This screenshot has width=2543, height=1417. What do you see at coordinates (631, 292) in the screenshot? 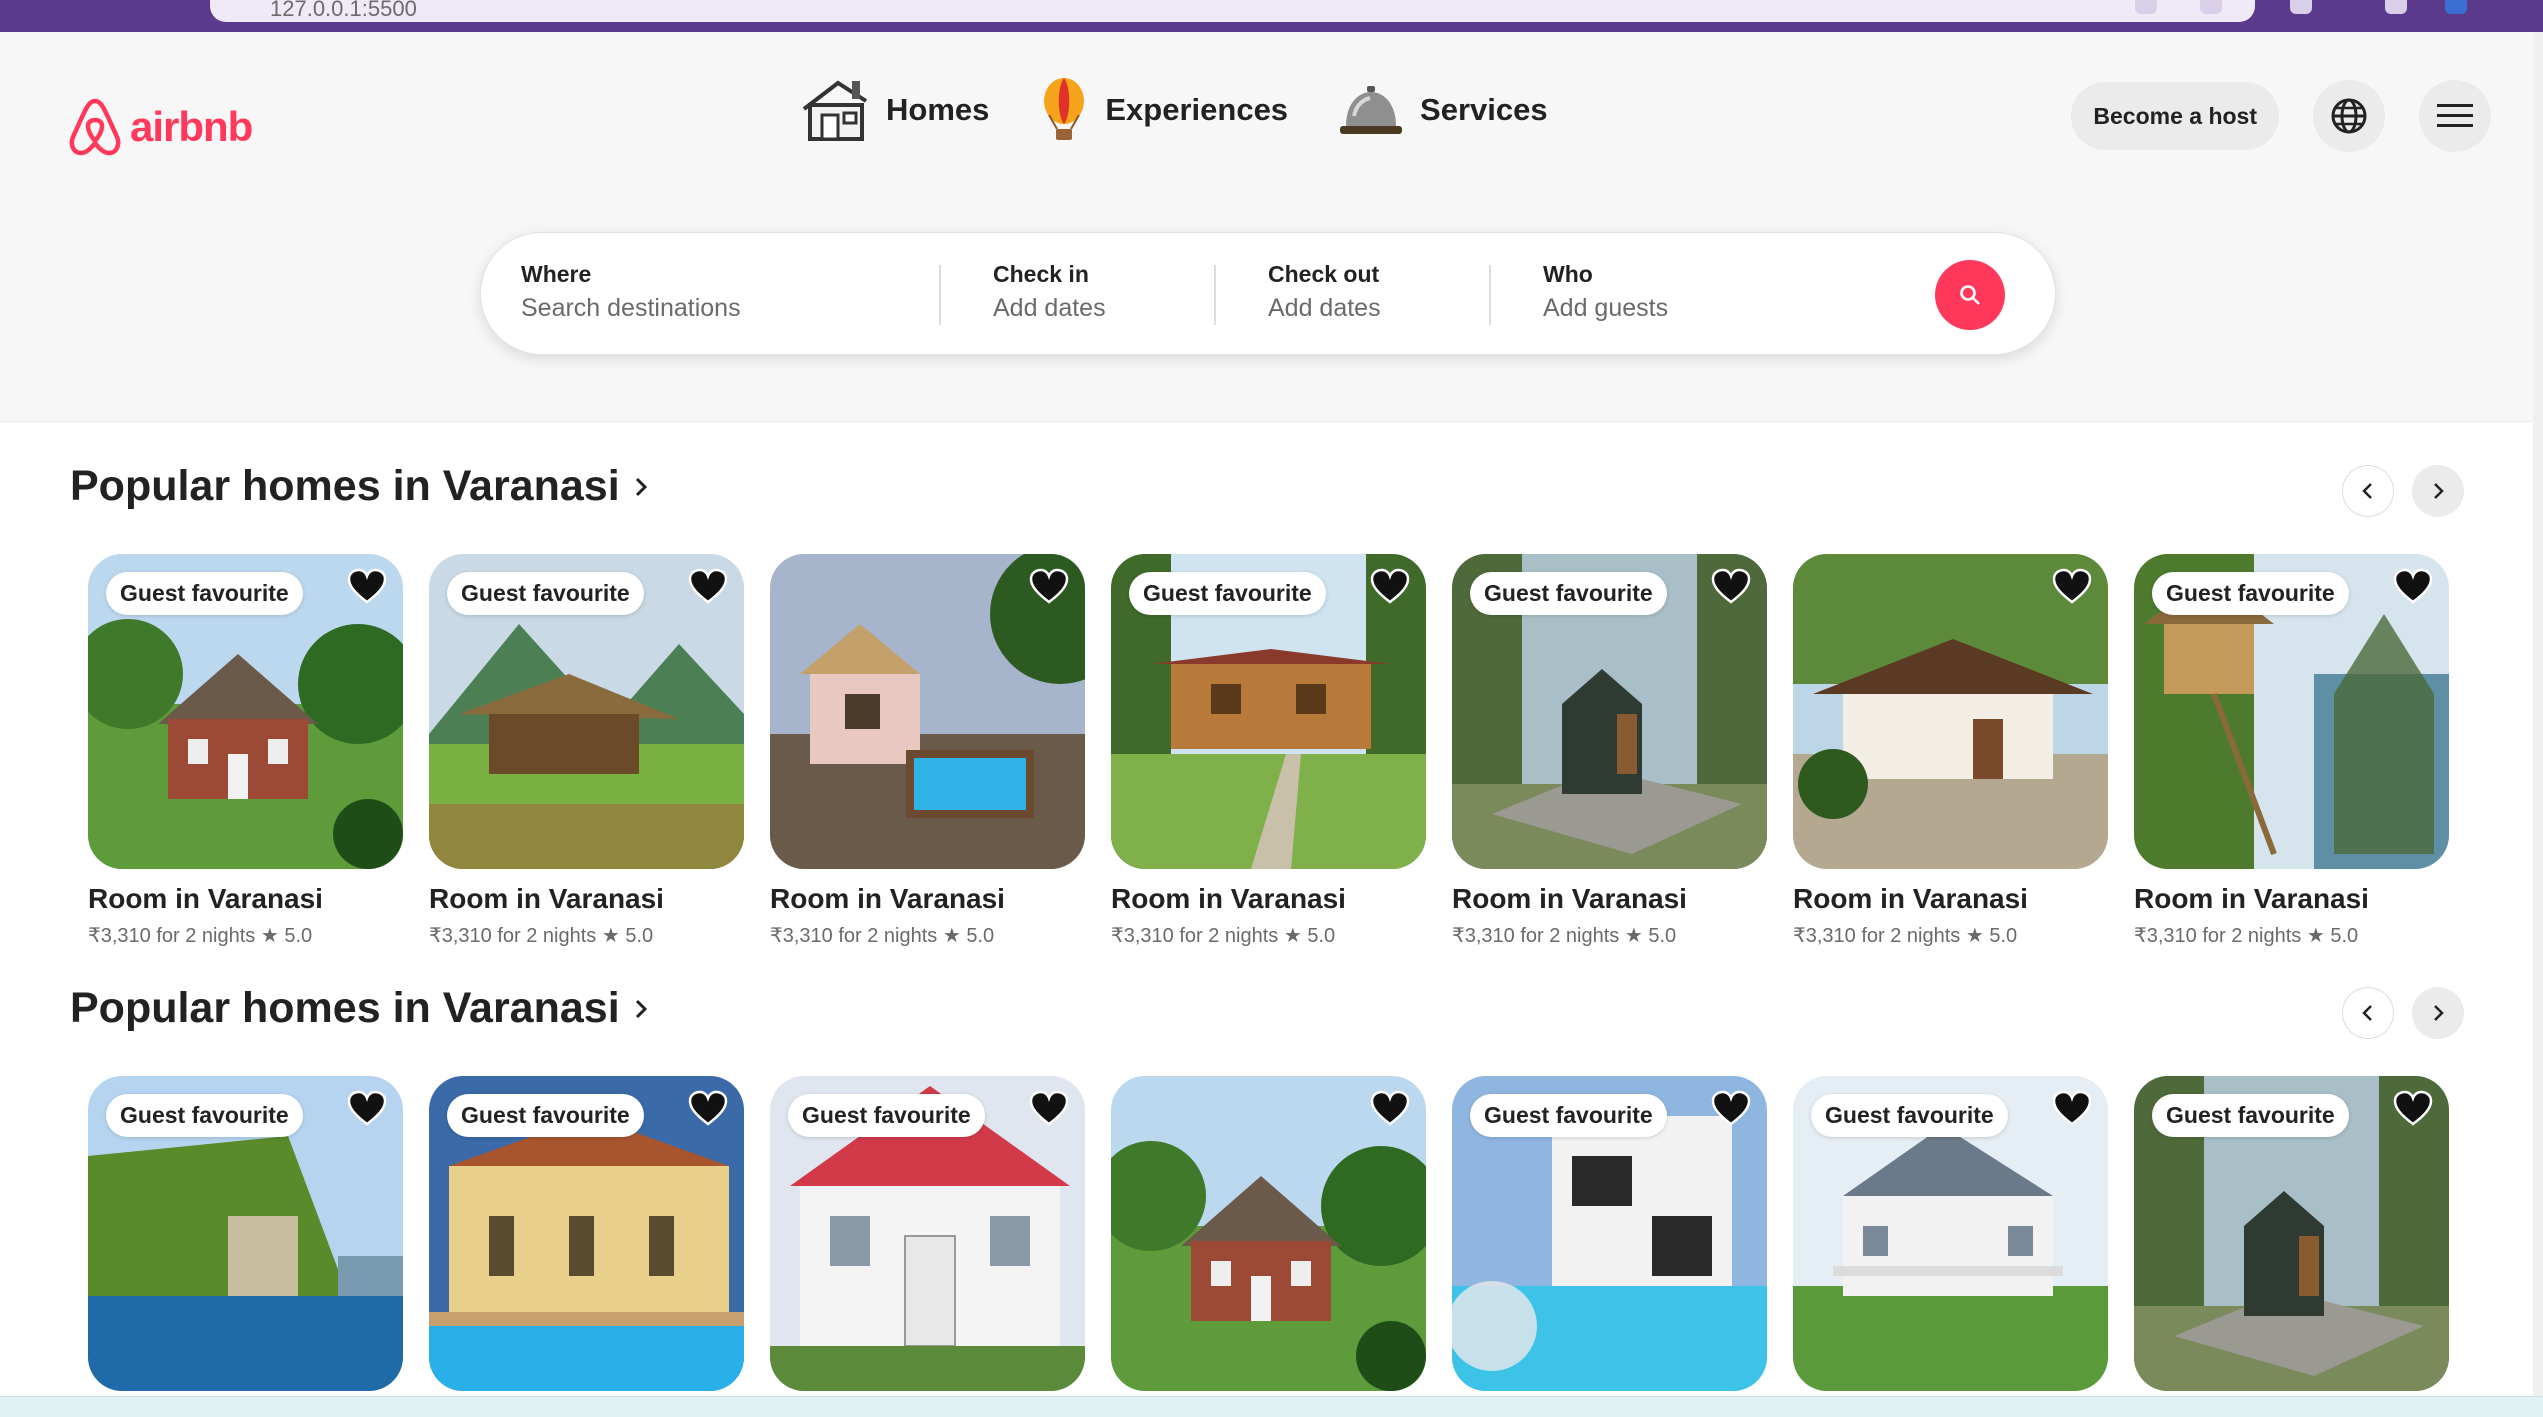
I see `search-where: Where Search destinations` at bounding box center [631, 292].